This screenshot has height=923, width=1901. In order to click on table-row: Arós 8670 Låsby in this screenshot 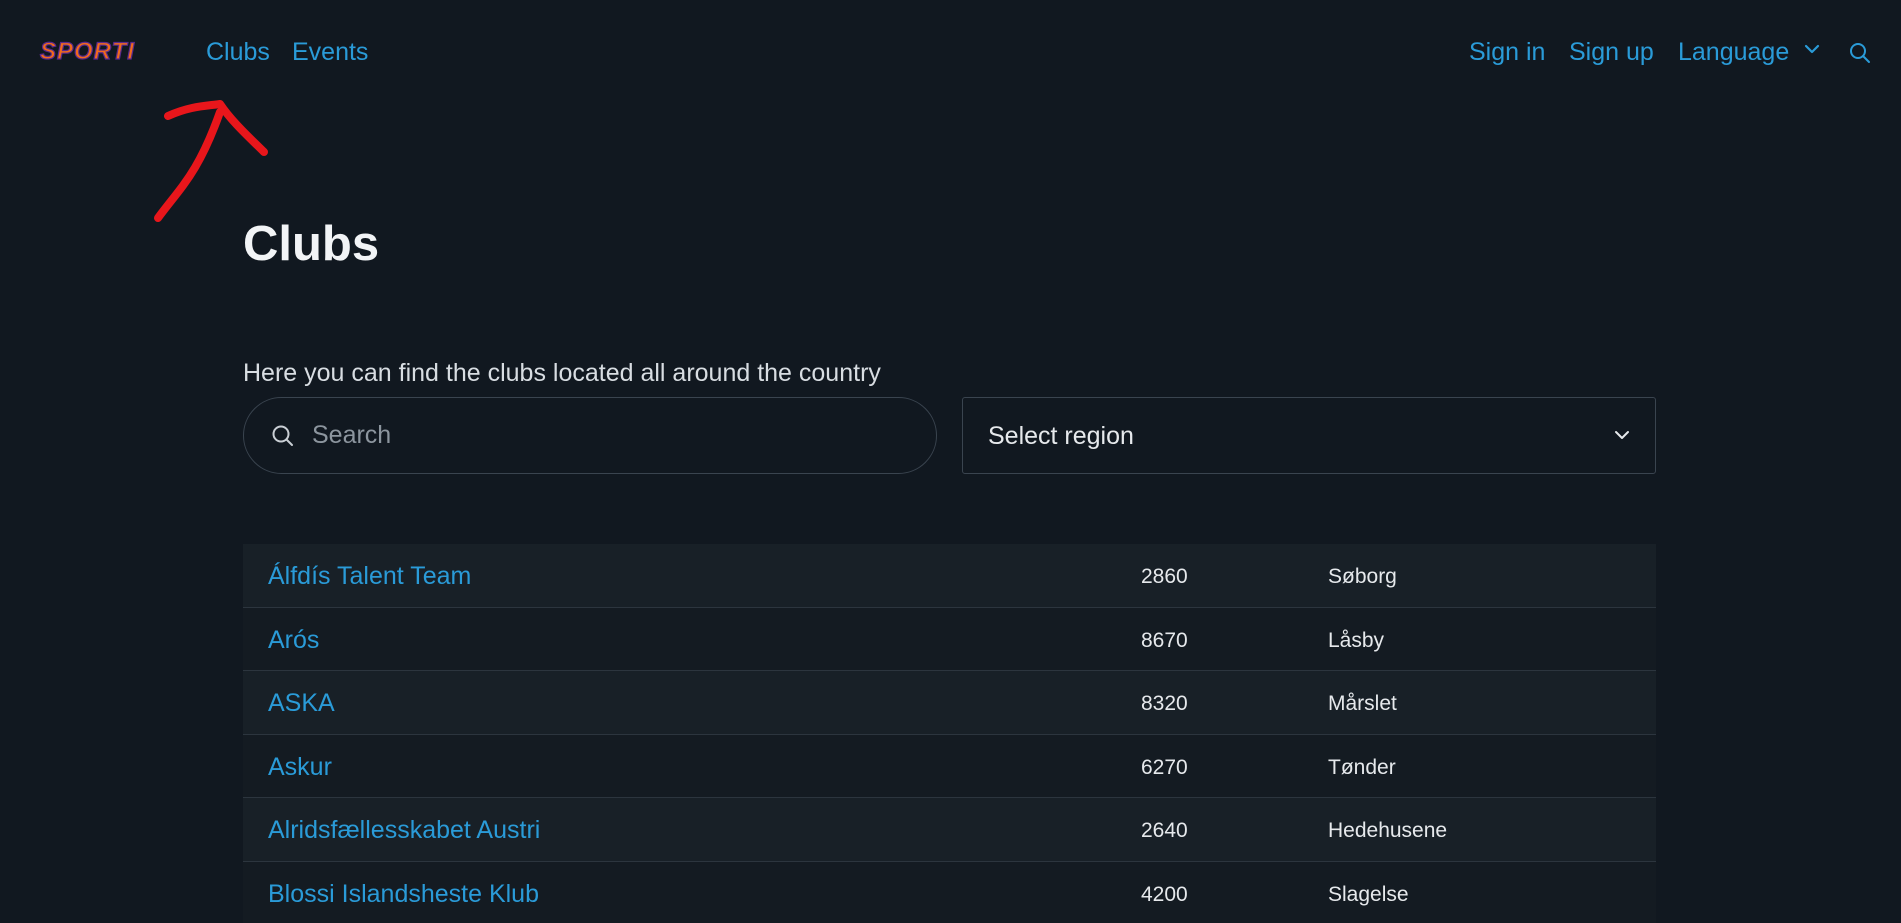, I will do `click(949, 639)`.